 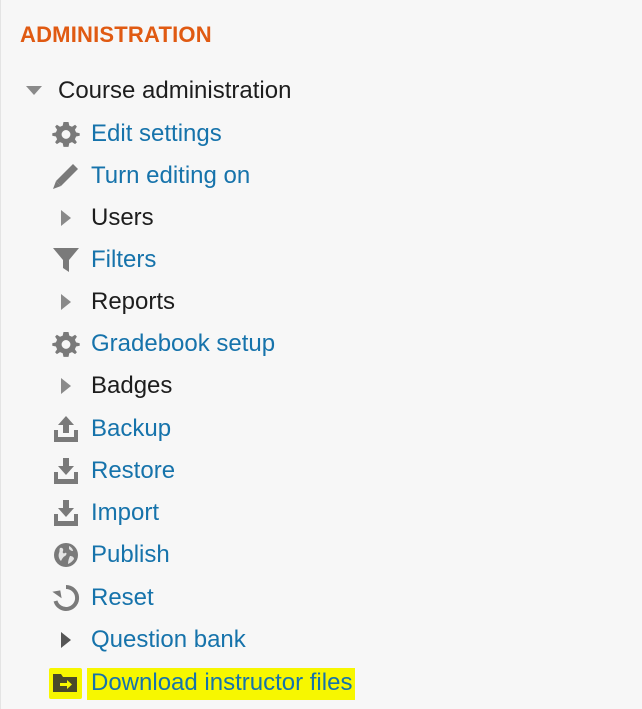 What do you see at coordinates (321, 513) in the screenshot?
I see `tree-item-import: Import` at bounding box center [321, 513].